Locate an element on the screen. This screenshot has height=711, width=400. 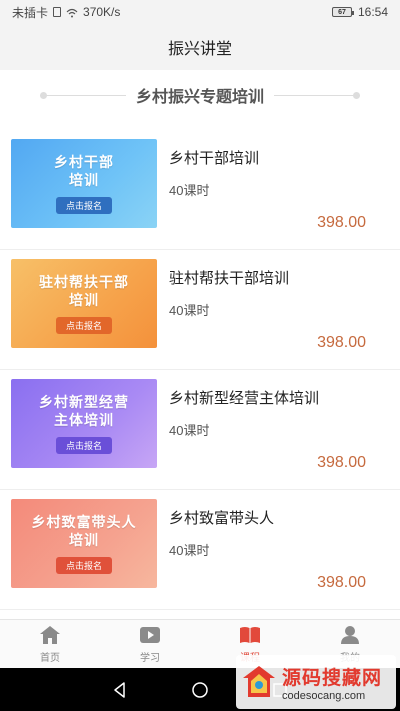
course-thumbnail: 乡村新型经营 主体培训 点击报名 is located at coordinates (84, 423).